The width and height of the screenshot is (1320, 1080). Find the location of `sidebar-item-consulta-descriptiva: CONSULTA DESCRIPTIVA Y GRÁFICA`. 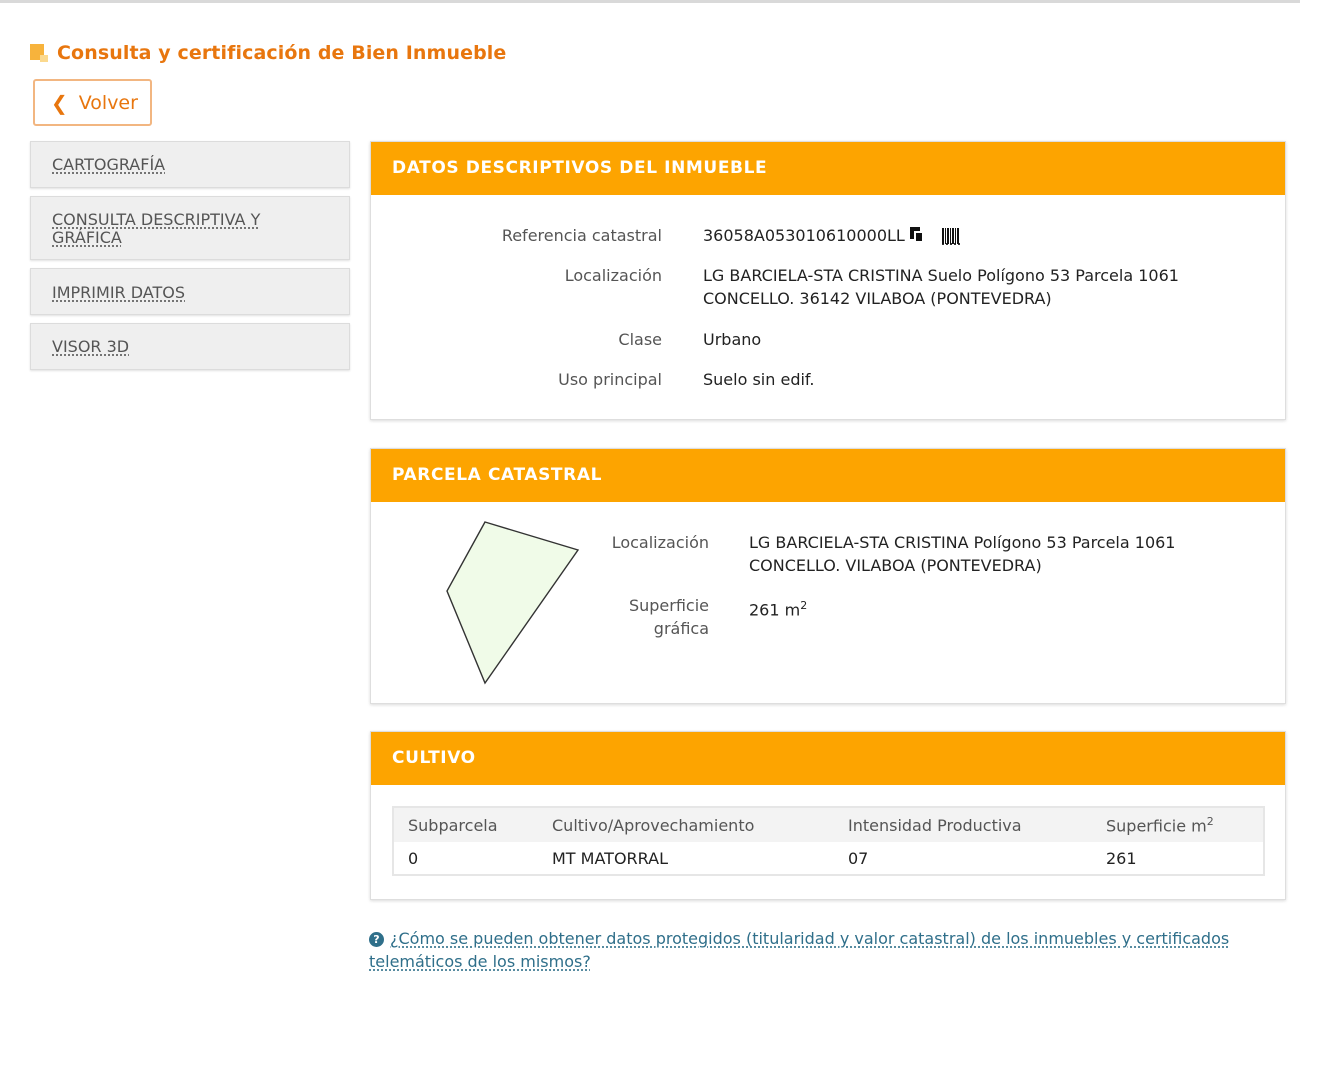

sidebar-item-consulta-descriptiva: CONSULTA DESCRIPTIVA Y GRÁFICA is located at coordinates (190, 228).